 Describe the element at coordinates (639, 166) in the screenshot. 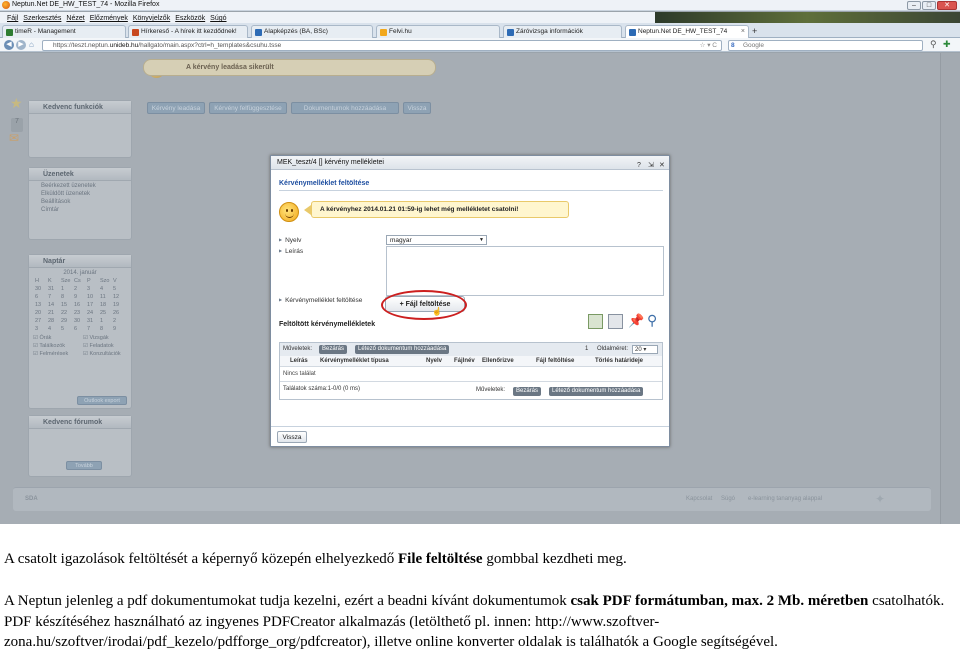

I see `help-icon: ?` at that location.